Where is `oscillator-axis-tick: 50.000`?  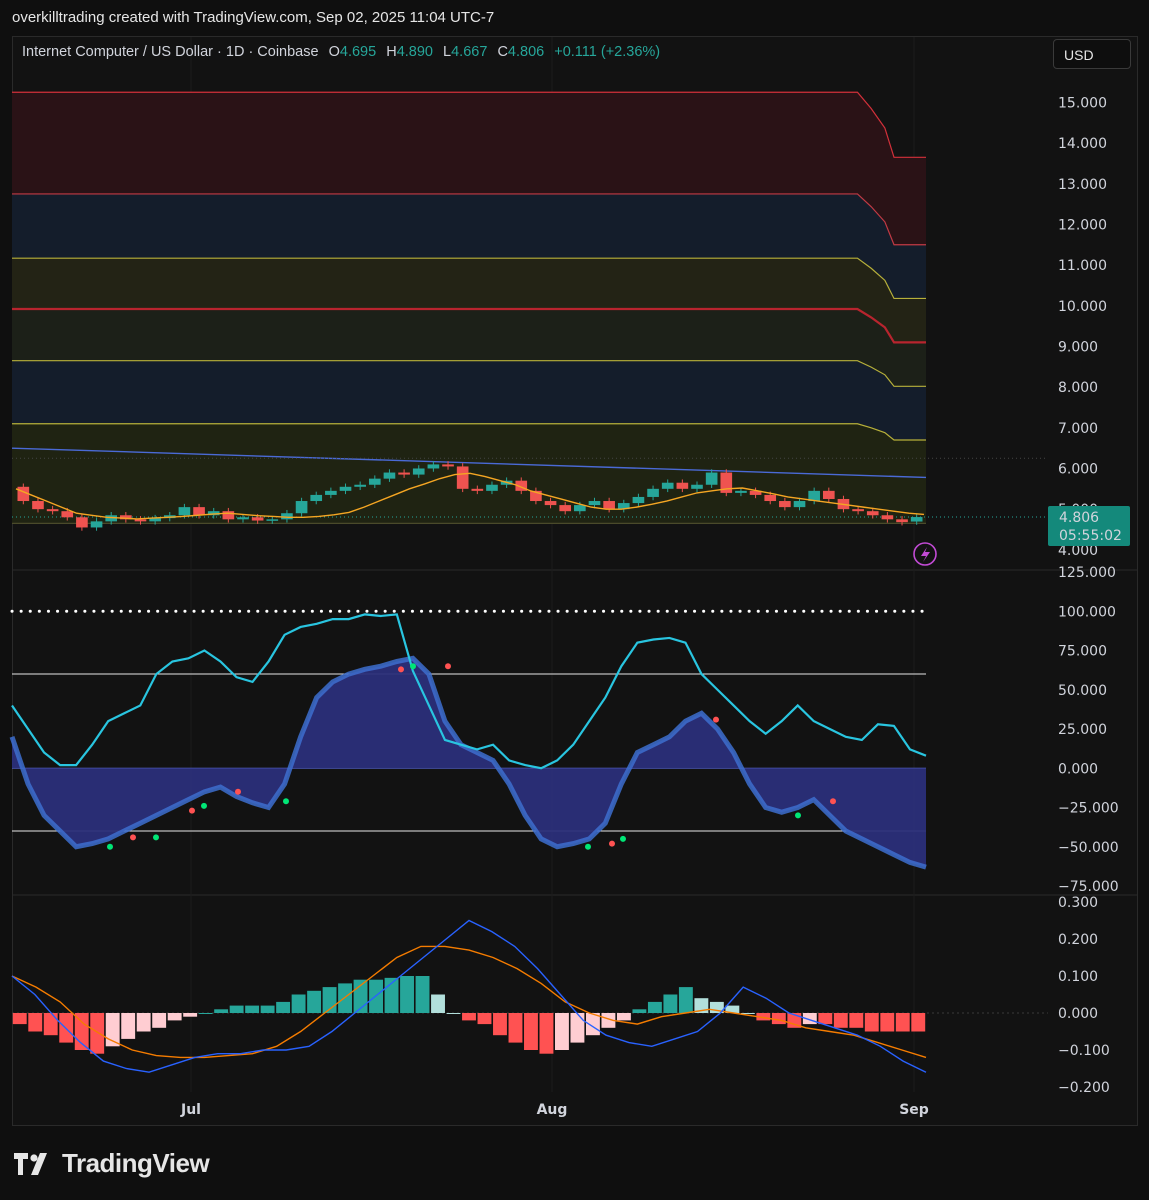 oscillator-axis-tick: 50.000 is located at coordinates (1082, 691).